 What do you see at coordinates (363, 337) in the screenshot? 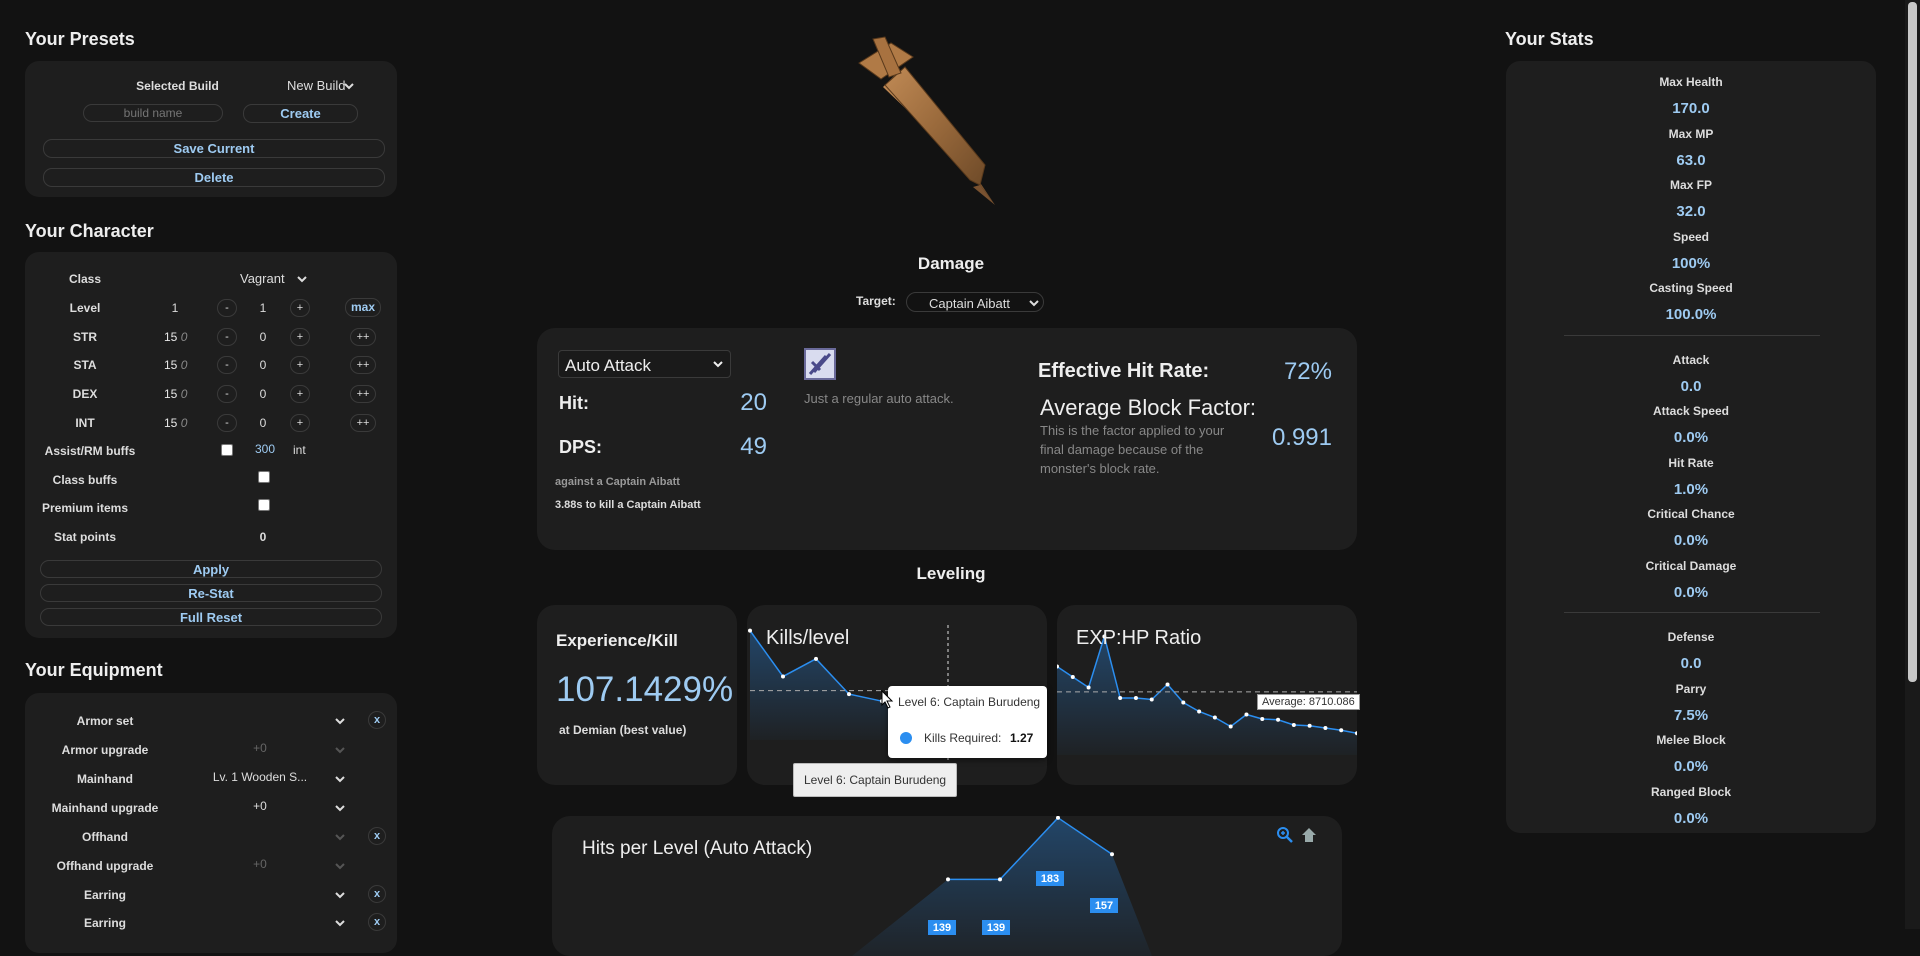
I see `str-plusplus-button: ++` at bounding box center [363, 337].